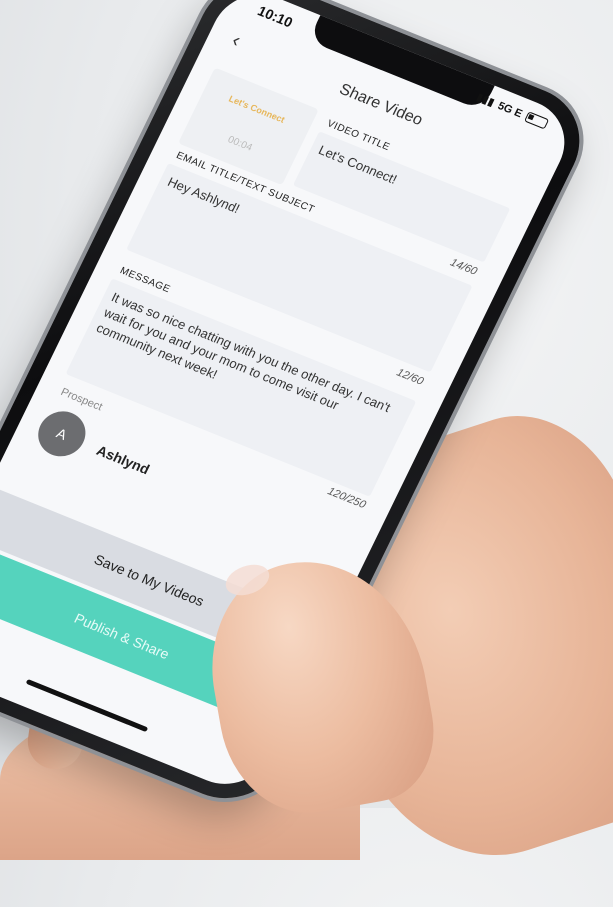 The height and width of the screenshot is (907, 613). Describe the element at coordinates (485, 100) in the screenshot. I see `signal-icon: ▮▮▮` at that location.